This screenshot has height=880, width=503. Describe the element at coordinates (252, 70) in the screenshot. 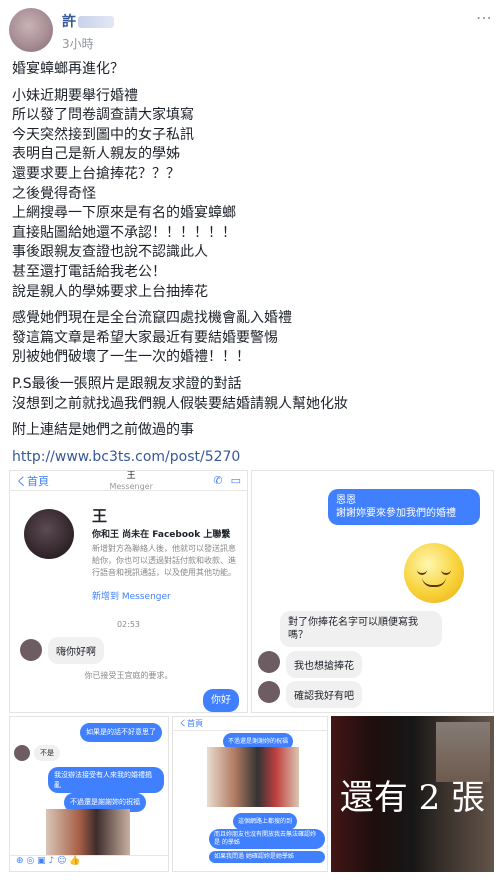

I see `post-paragraph: 婚宴蟑螂再進化？` at that location.